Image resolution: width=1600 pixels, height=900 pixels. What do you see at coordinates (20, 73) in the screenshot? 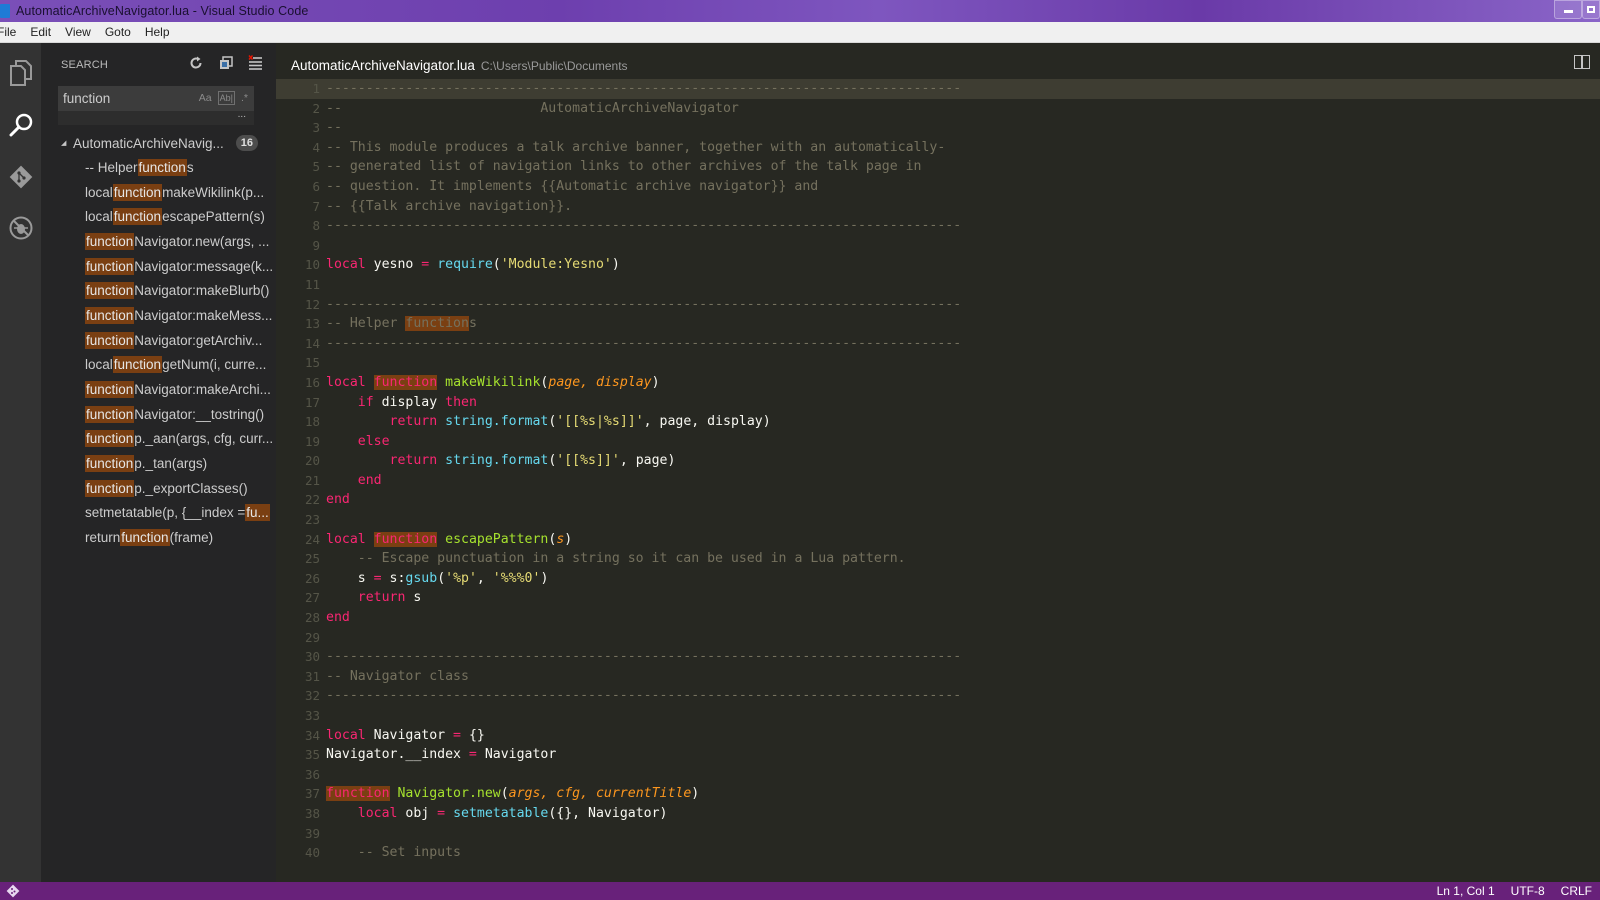
I see `explorer-button` at bounding box center [20, 73].